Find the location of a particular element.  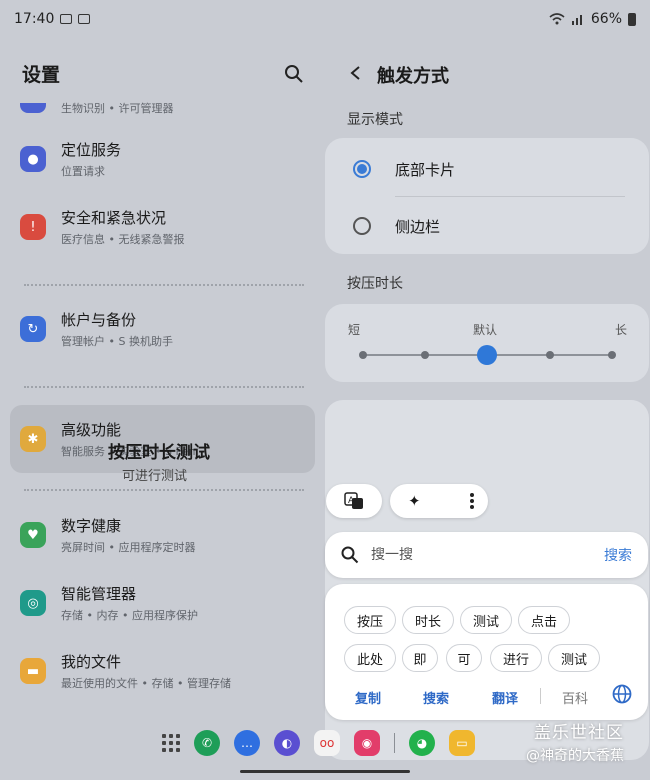

translate-icon: A is located at coordinates (353, 500).